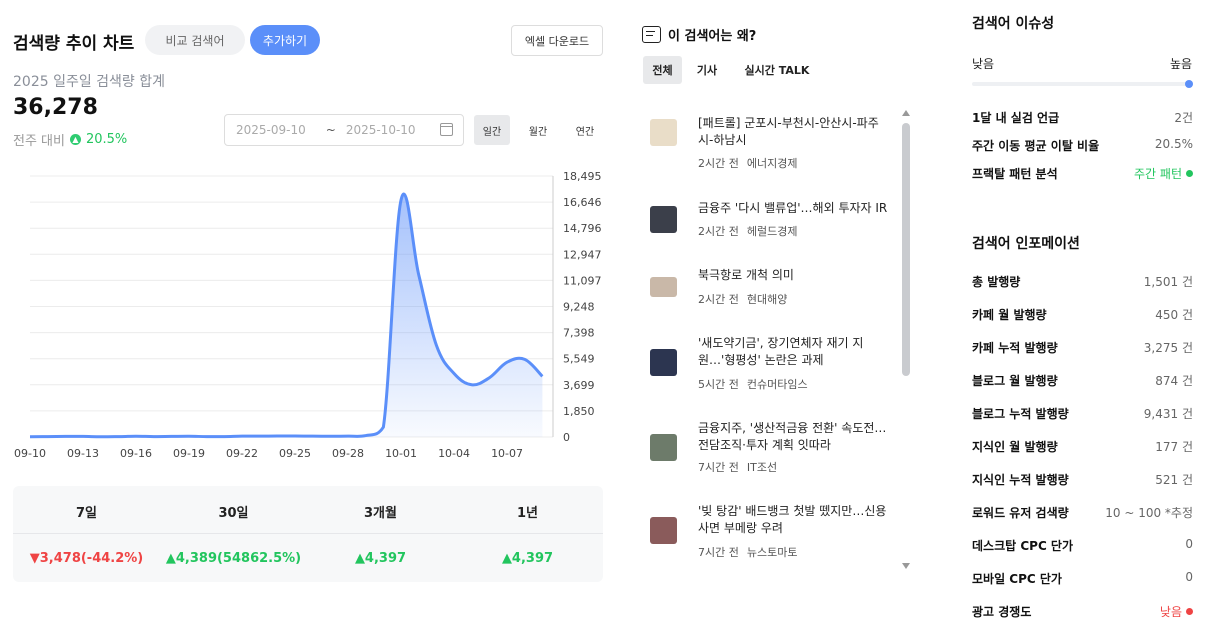 Image resolution: width=1207 pixels, height=628 pixels. What do you see at coordinates (1026, 244) in the screenshot?
I see `info-section-title: 검색어 인포메이션` at bounding box center [1026, 244].